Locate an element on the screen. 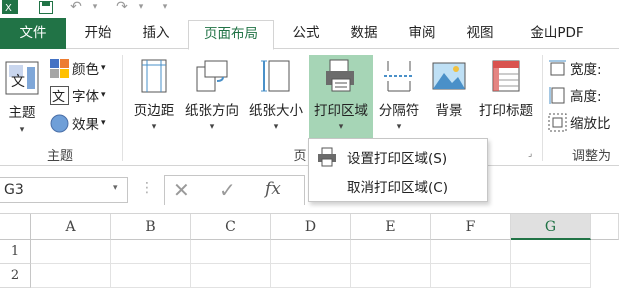 The height and width of the screenshot is (288, 619). cell-d1 is located at coordinates (311, 252).